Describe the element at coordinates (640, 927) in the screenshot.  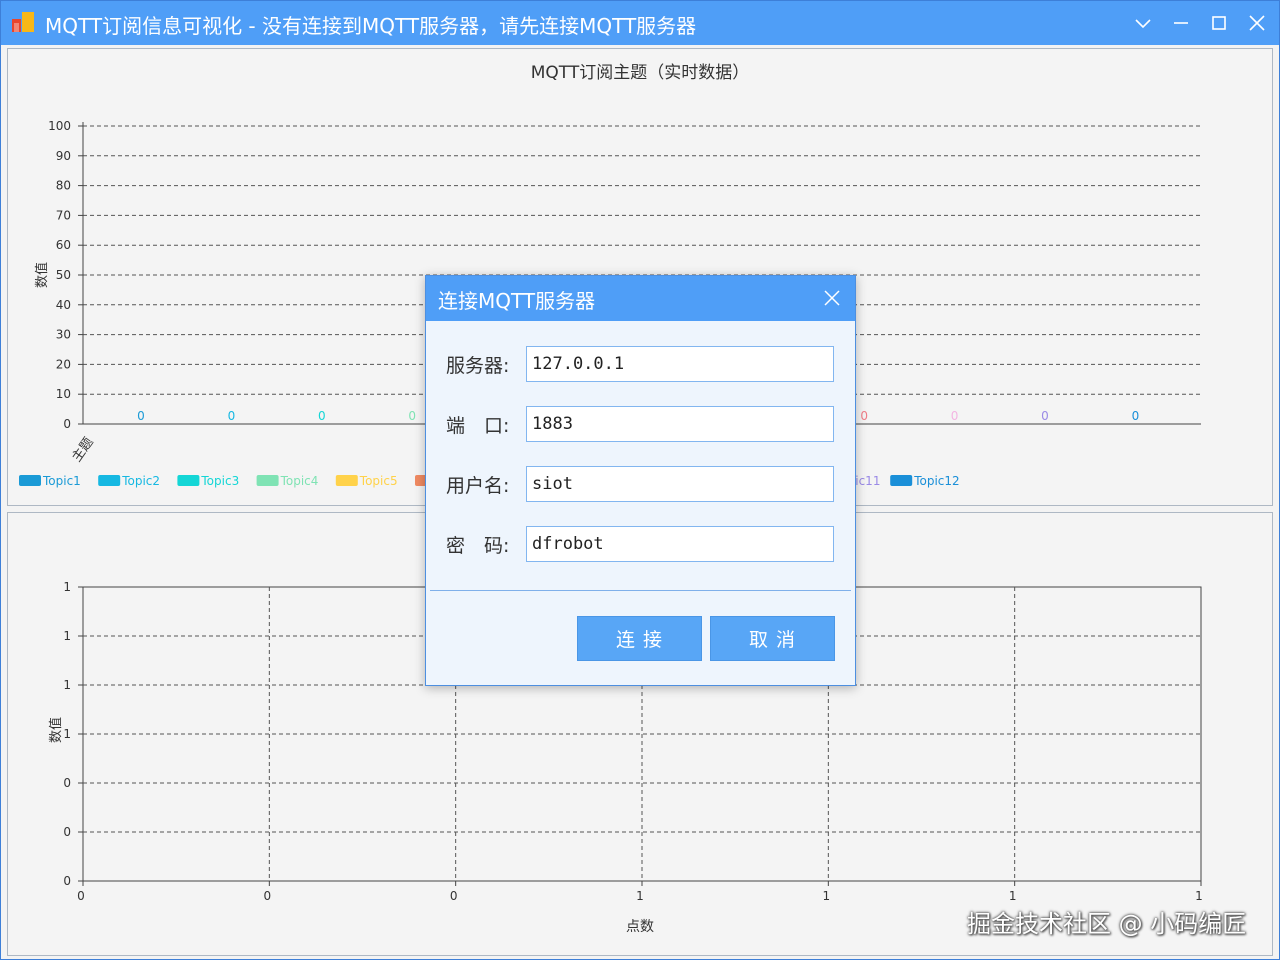
I see `x-axis-label: 点数` at that location.